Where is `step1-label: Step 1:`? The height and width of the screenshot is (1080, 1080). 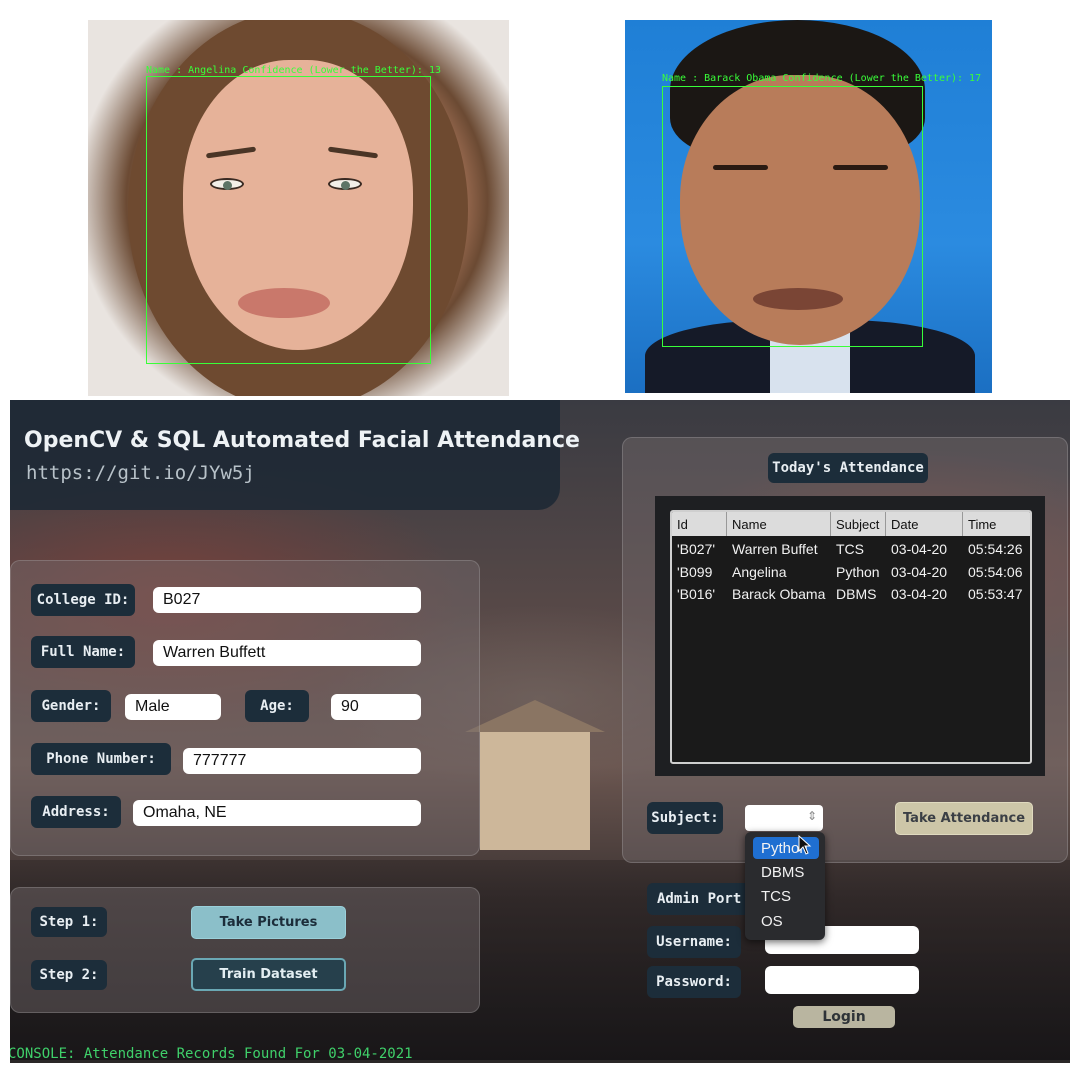 step1-label: Step 1: is located at coordinates (69, 922).